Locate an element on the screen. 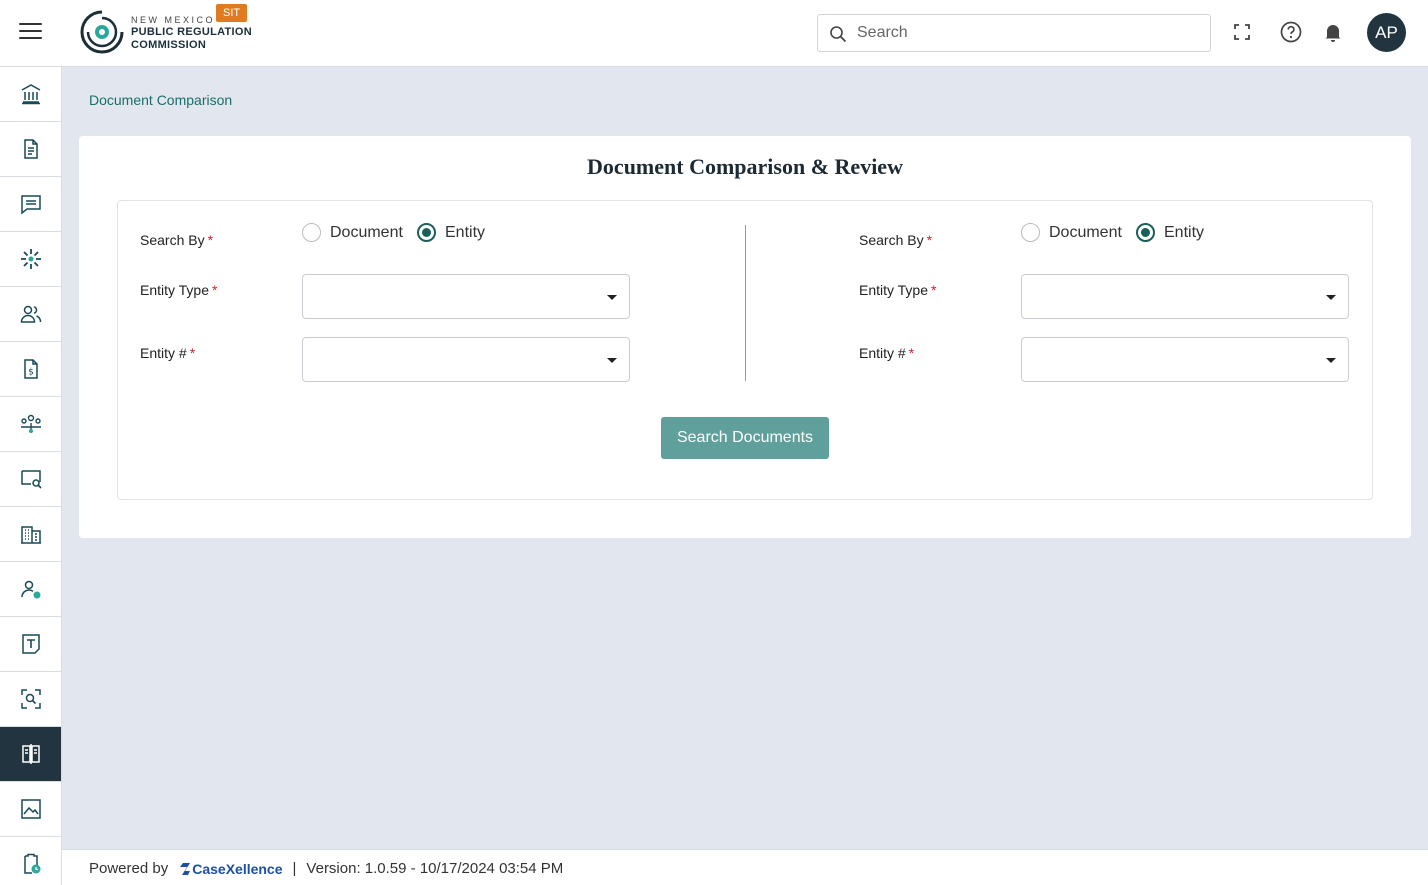 Image resolution: width=1428 pixels, height=885 pixels. right-entity-type-select is located at coordinates (1185, 296).